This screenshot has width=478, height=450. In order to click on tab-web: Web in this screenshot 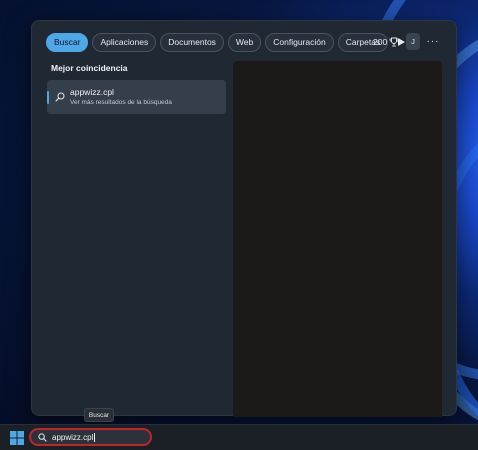, I will do `click(244, 42)`.